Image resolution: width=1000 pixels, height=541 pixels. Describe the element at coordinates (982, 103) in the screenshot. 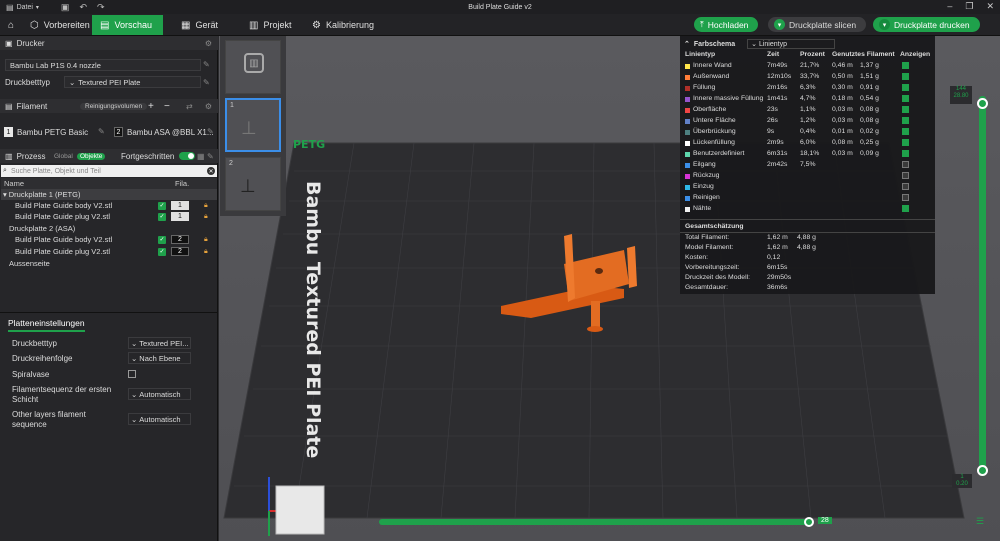

I see `slider-top-handle` at that location.